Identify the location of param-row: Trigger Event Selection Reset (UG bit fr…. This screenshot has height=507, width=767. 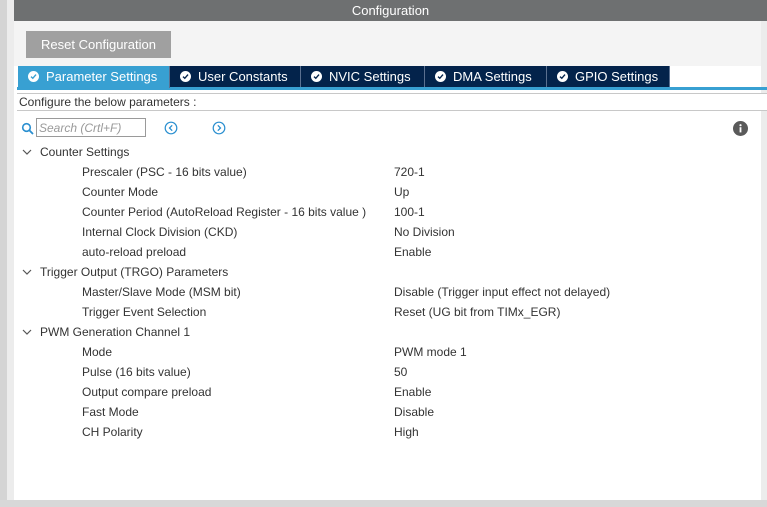
(380, 312).